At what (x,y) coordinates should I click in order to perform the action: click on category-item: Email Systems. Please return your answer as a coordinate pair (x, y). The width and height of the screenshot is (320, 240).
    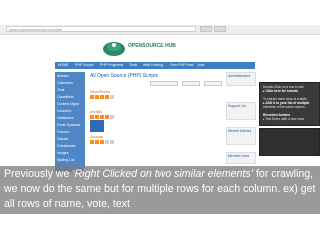
    Looking at the image, I should click on (70, 125).